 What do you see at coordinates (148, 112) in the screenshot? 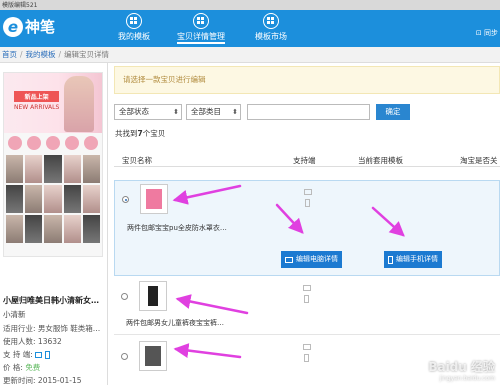
I see `status-select: 全部状态` at bounding box center [148, 112].